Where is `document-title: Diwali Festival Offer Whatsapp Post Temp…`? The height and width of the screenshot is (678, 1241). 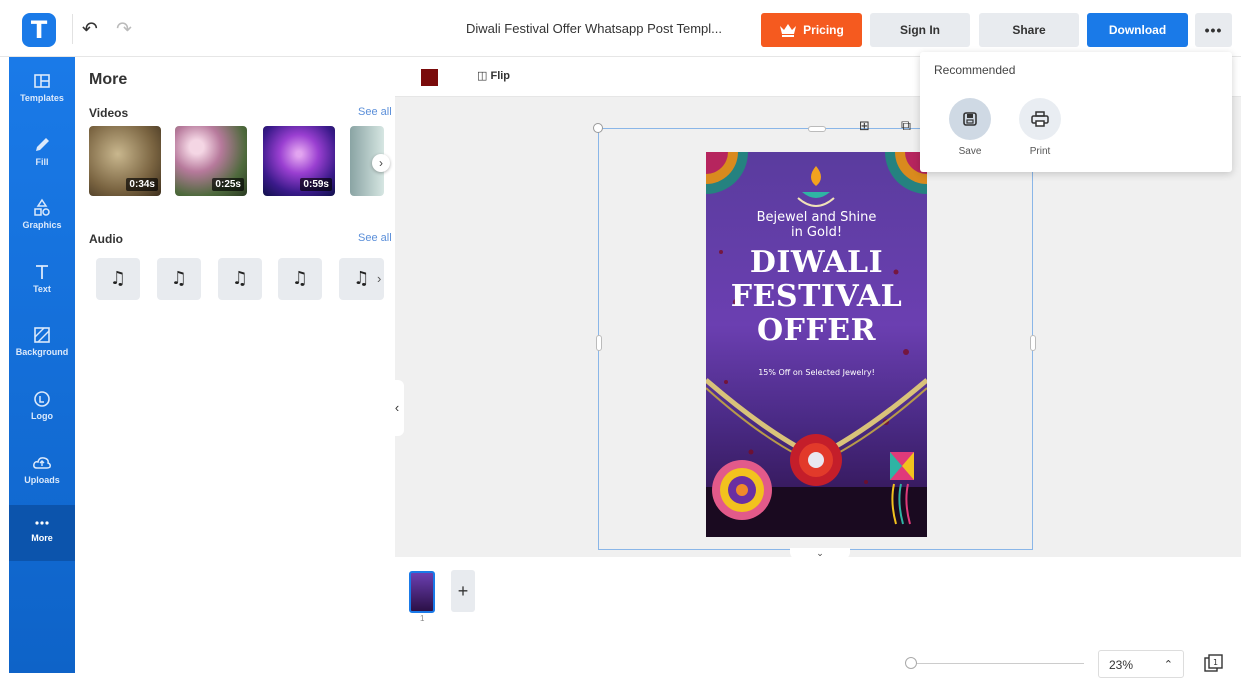 document-title: Diwali Festival Offer Whatsapp Post Temp… is located at coordinates (594, 28).